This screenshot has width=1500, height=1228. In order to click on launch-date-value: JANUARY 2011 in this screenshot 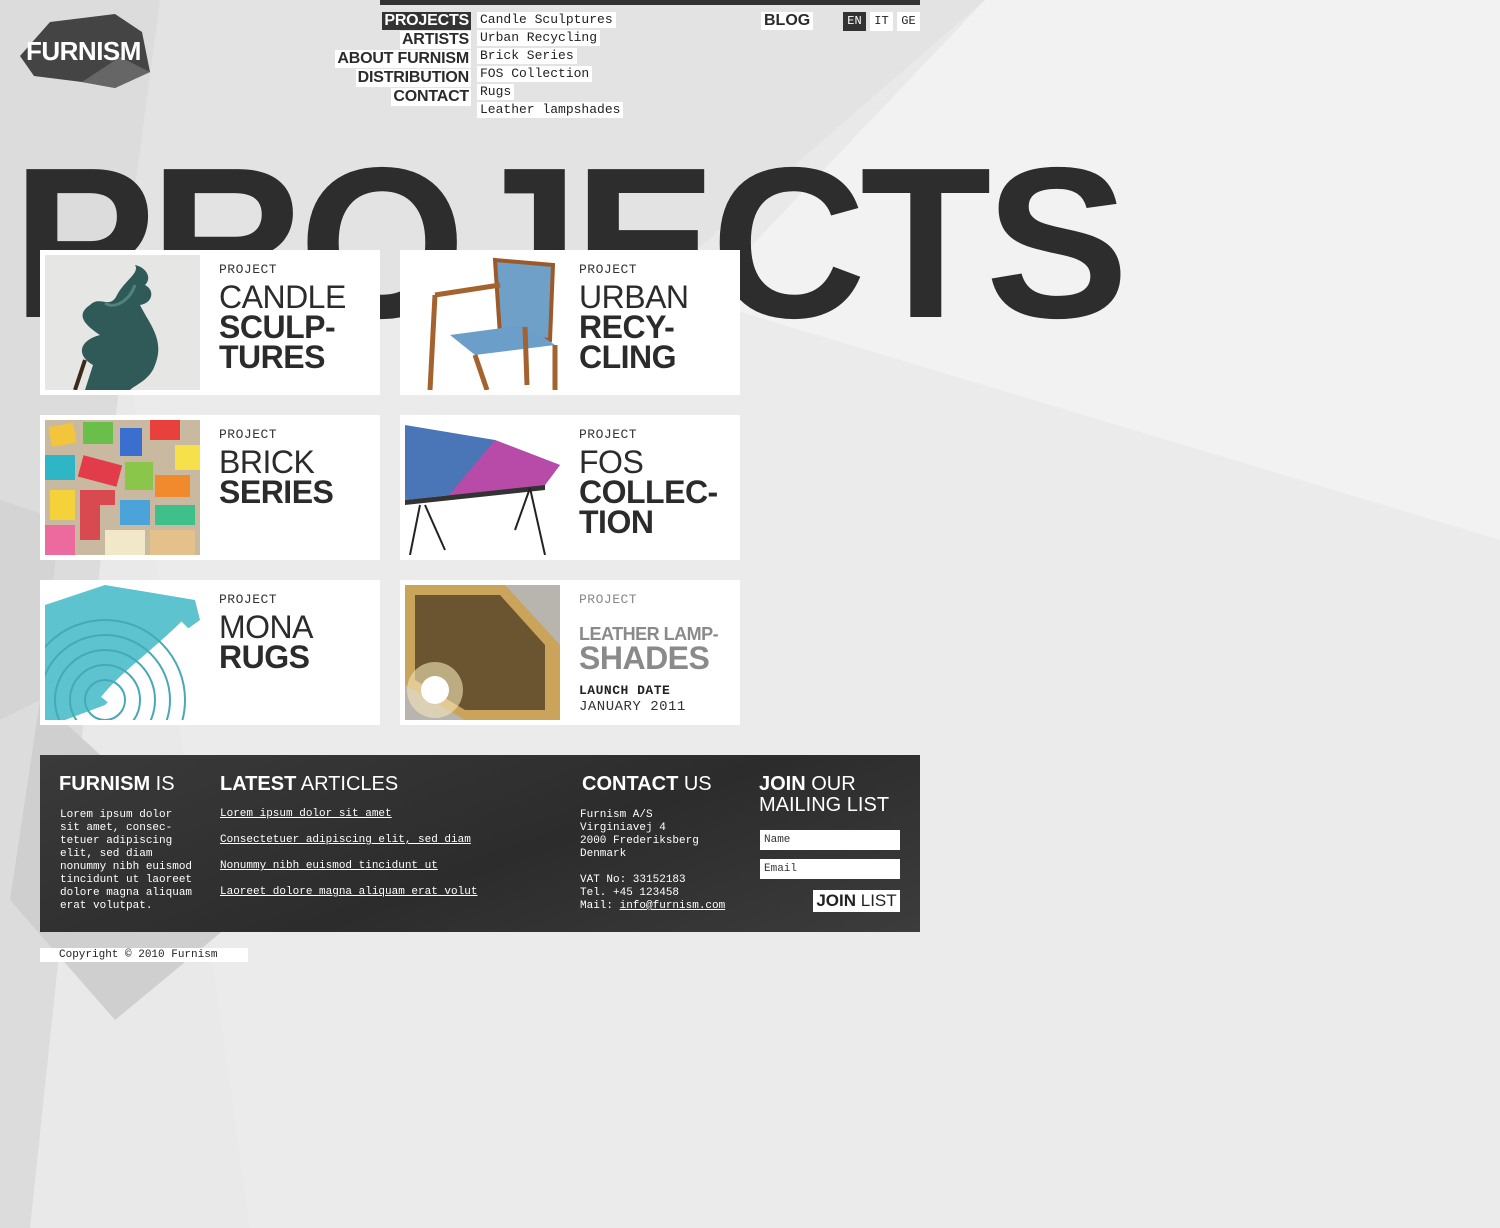, I will do `click(632, 707)`.